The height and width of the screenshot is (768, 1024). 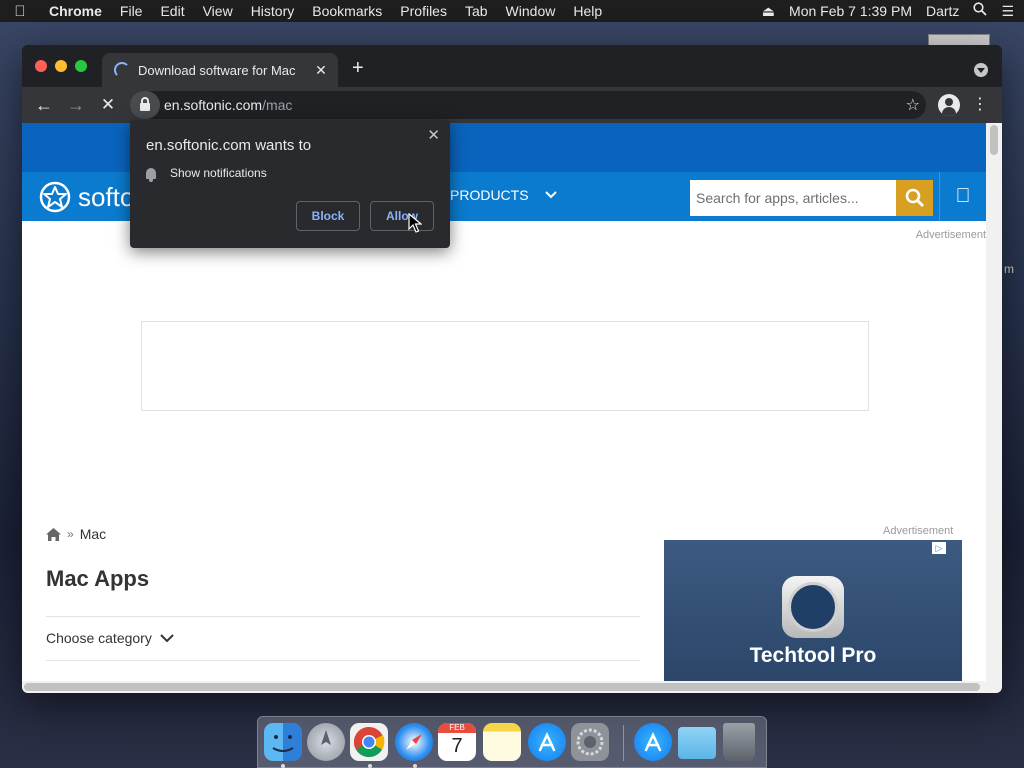 I want to click on macos-dock: FEB 7, so click(x=512, y=742).